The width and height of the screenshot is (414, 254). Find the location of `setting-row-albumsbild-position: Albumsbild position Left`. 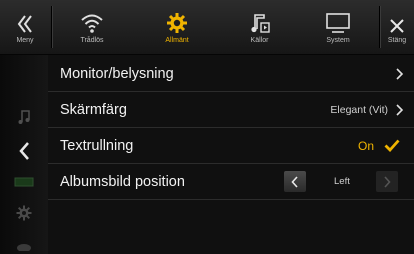

setting-row-albumsbild-position: Albumsbild position Left is located at coordinates (231, 182).